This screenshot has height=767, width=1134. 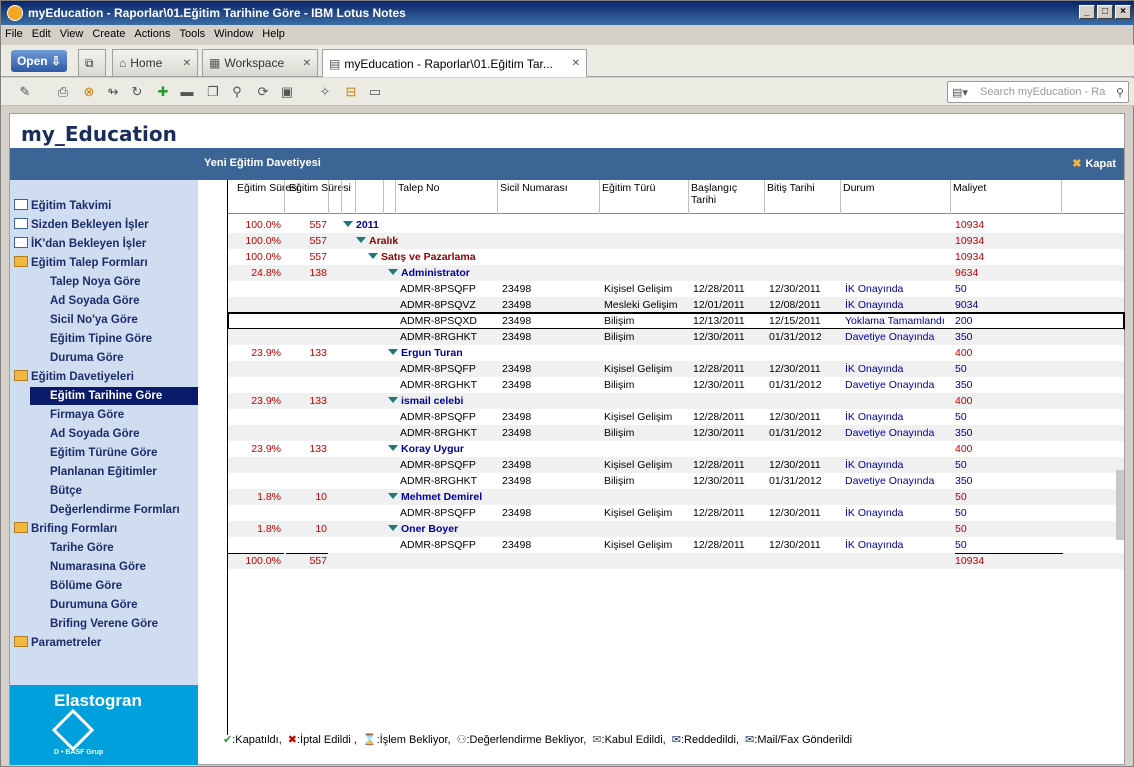 What do you see at coordinates (361, 225) in the screenshot?
I see `category-label: 2011` at bounding box center [361, 225].